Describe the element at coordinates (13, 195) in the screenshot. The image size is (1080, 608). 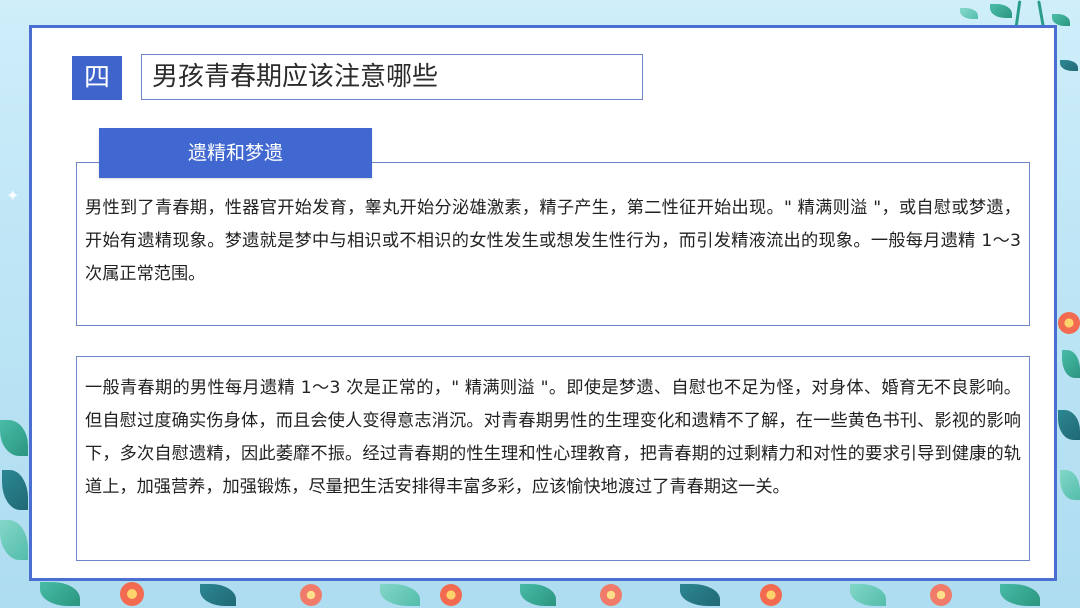
I see `sparkle-decoration: ✦` at that location.